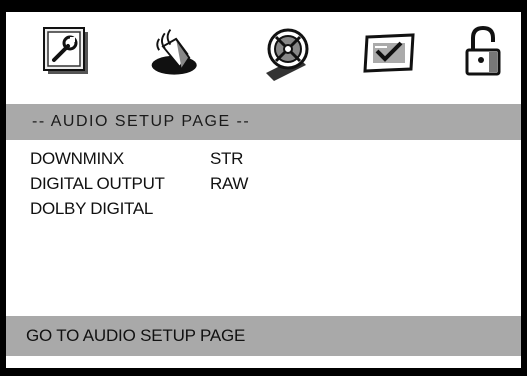 This screenshot has height=376, width=527. Describe the element at coordinates (67, 53) in the screenshot. I see `general-setup-icon` at that location.